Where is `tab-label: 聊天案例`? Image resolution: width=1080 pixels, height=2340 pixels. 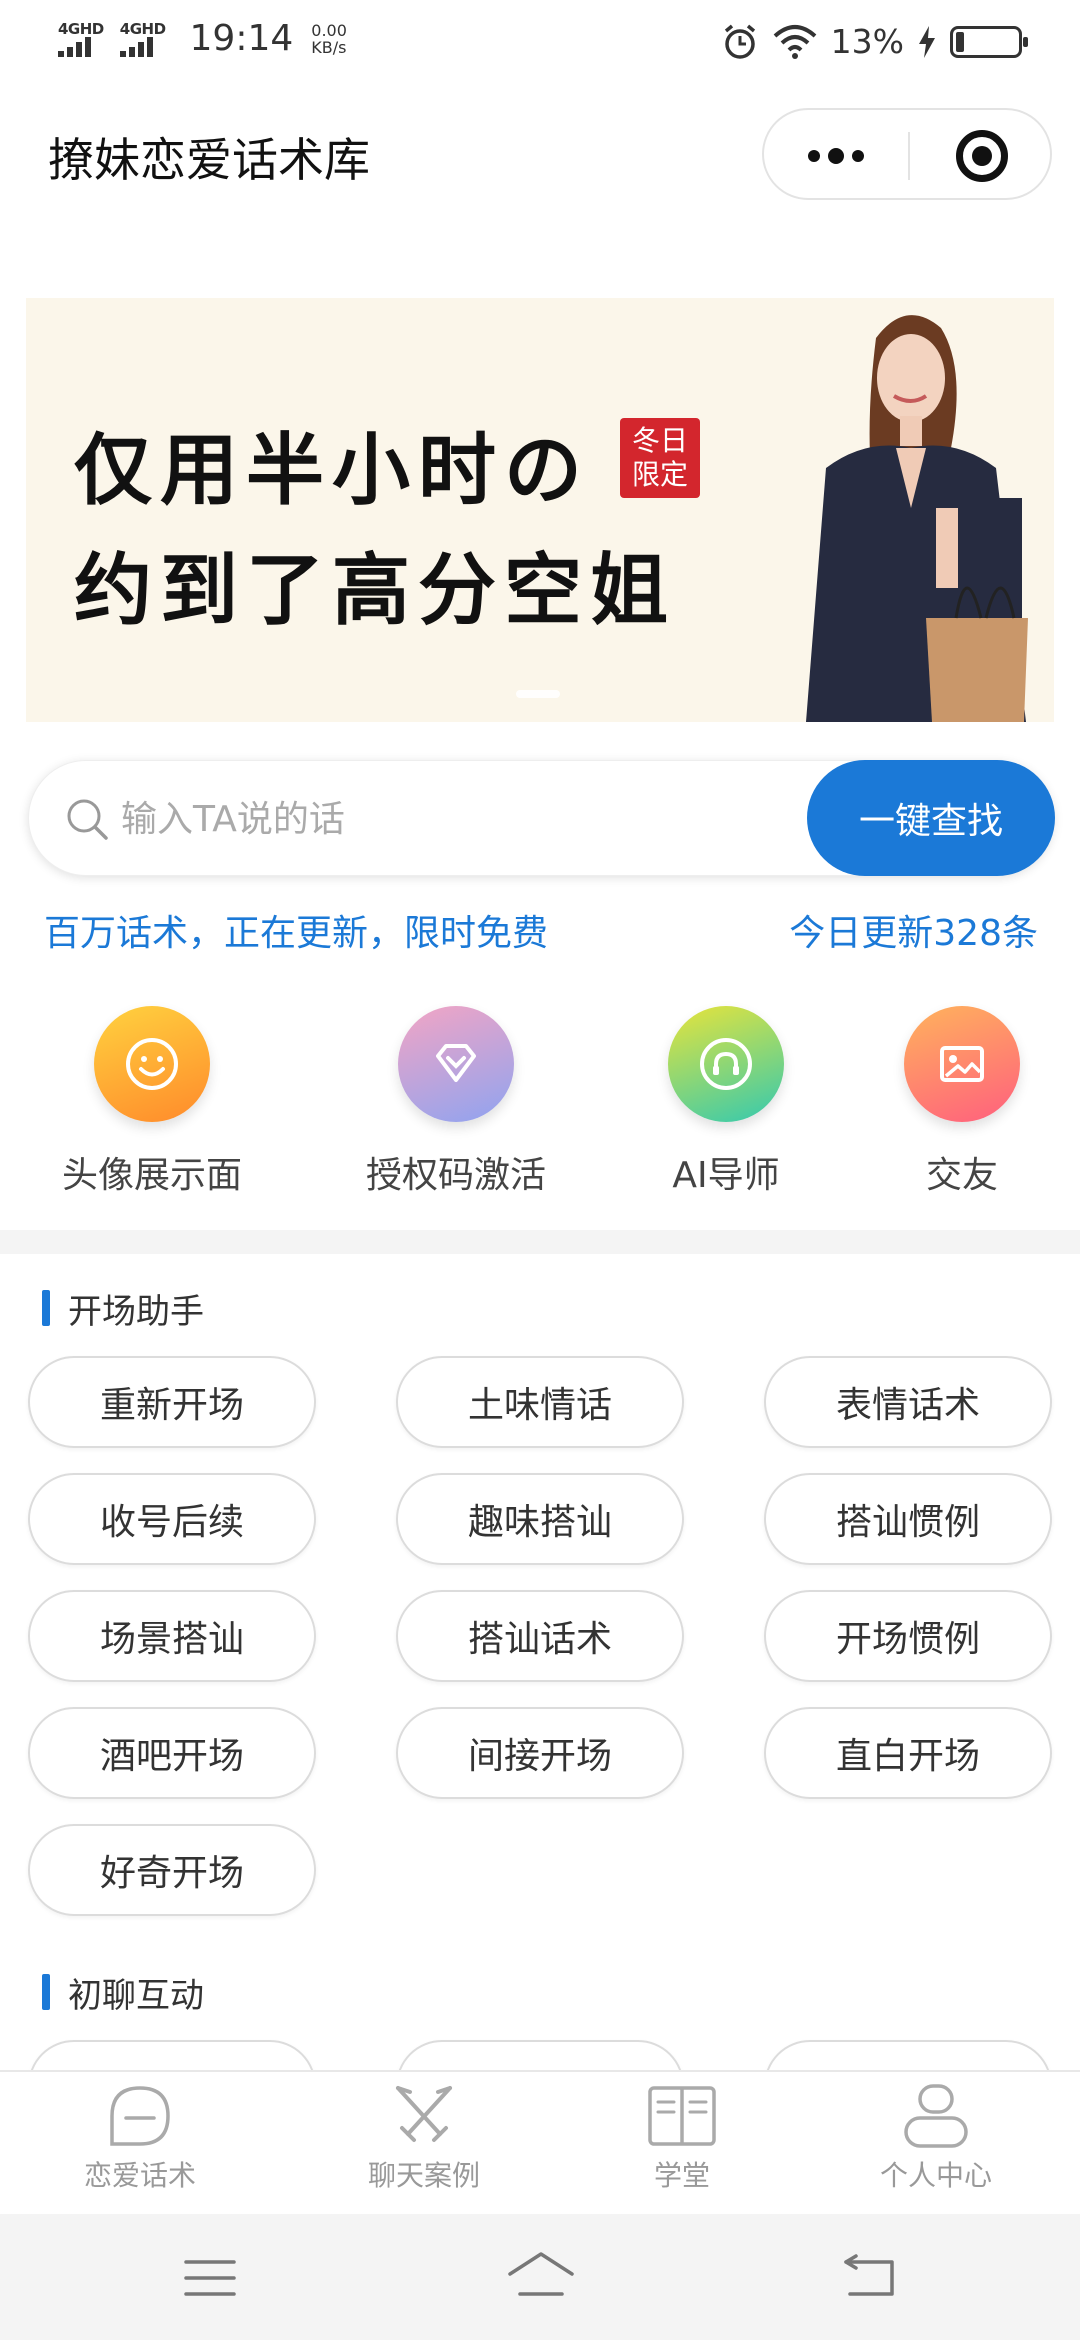 tab-label: 聊天案例 is located at coordinates (423, 2175).